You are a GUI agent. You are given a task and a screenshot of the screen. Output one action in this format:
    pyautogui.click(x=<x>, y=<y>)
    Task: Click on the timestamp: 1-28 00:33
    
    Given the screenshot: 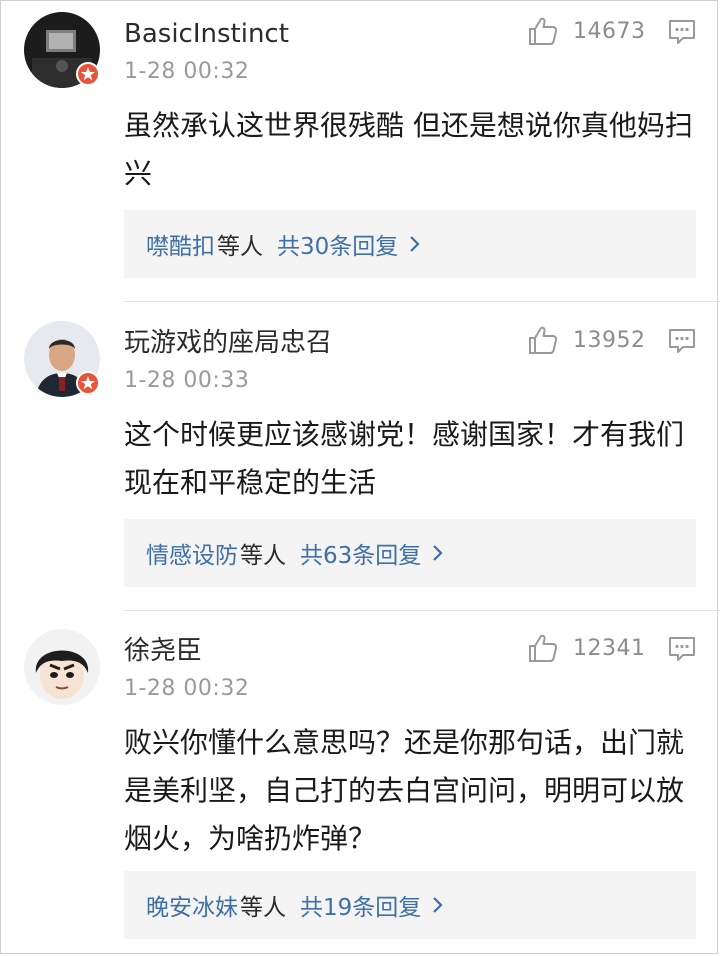 What is the action you would take?
    pyautogui.click(x=187, y=380)
    